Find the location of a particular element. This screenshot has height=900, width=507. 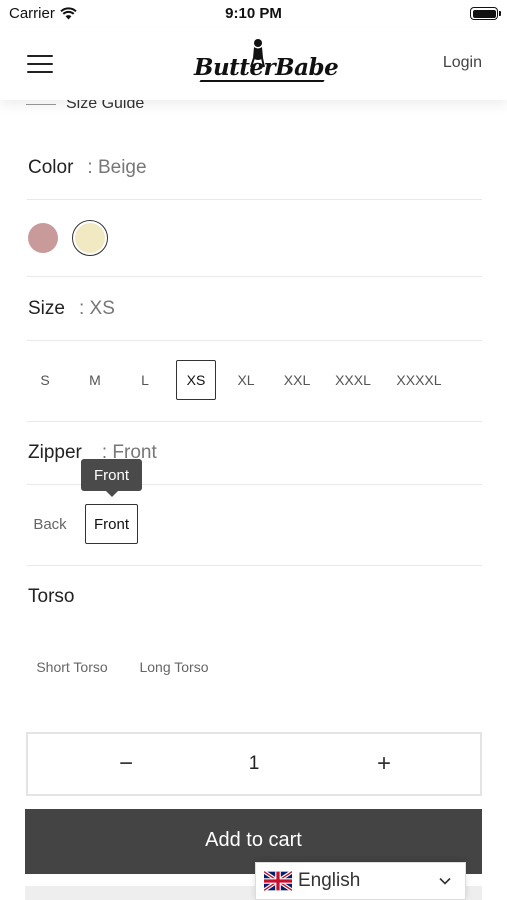

zipper-option-back: Back is located at coordinates (50, 524).